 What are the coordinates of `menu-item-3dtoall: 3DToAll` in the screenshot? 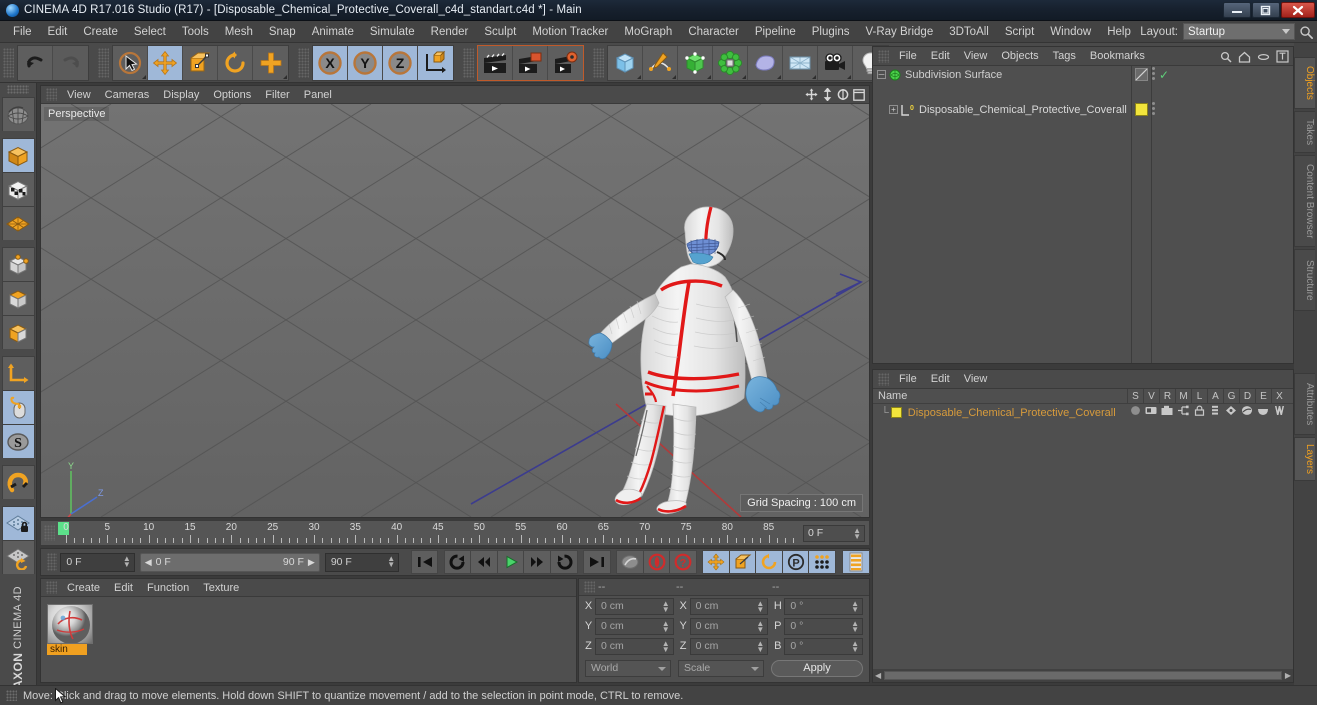 It's located at (969, 32).